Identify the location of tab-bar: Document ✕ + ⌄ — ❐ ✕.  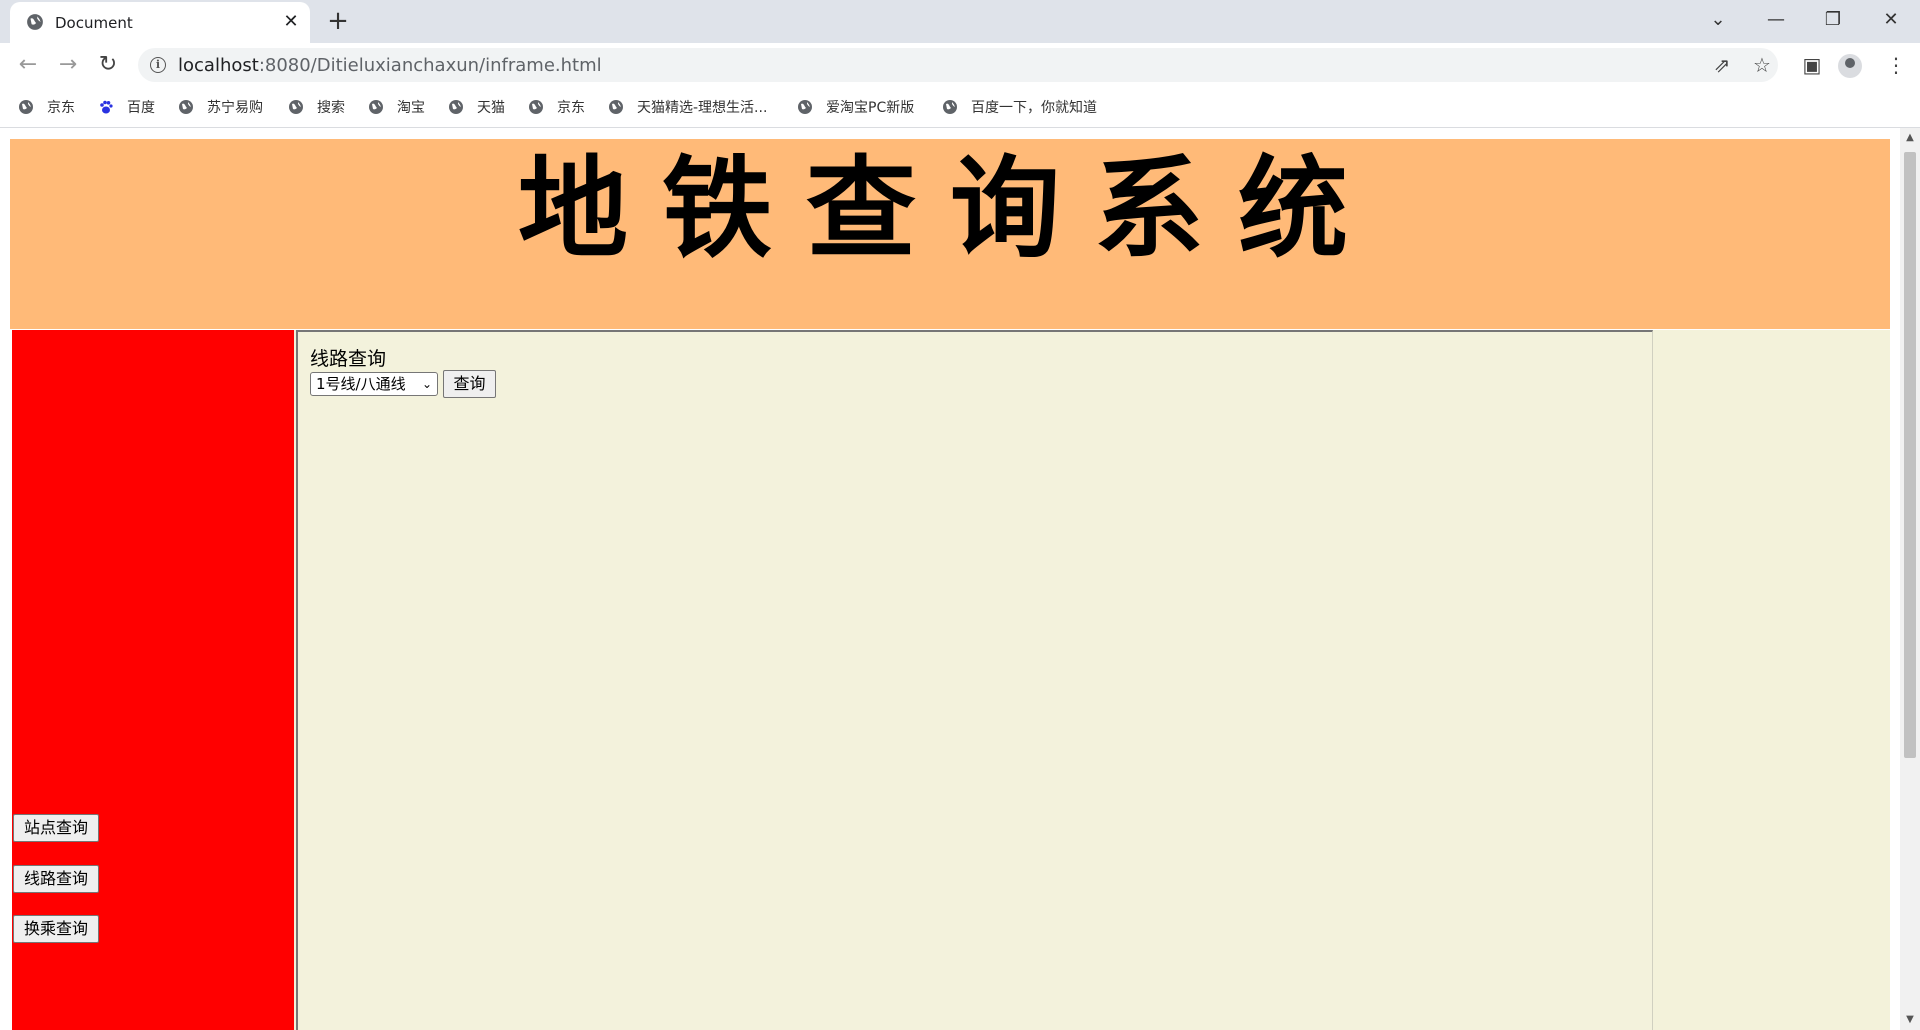
(960, 21).